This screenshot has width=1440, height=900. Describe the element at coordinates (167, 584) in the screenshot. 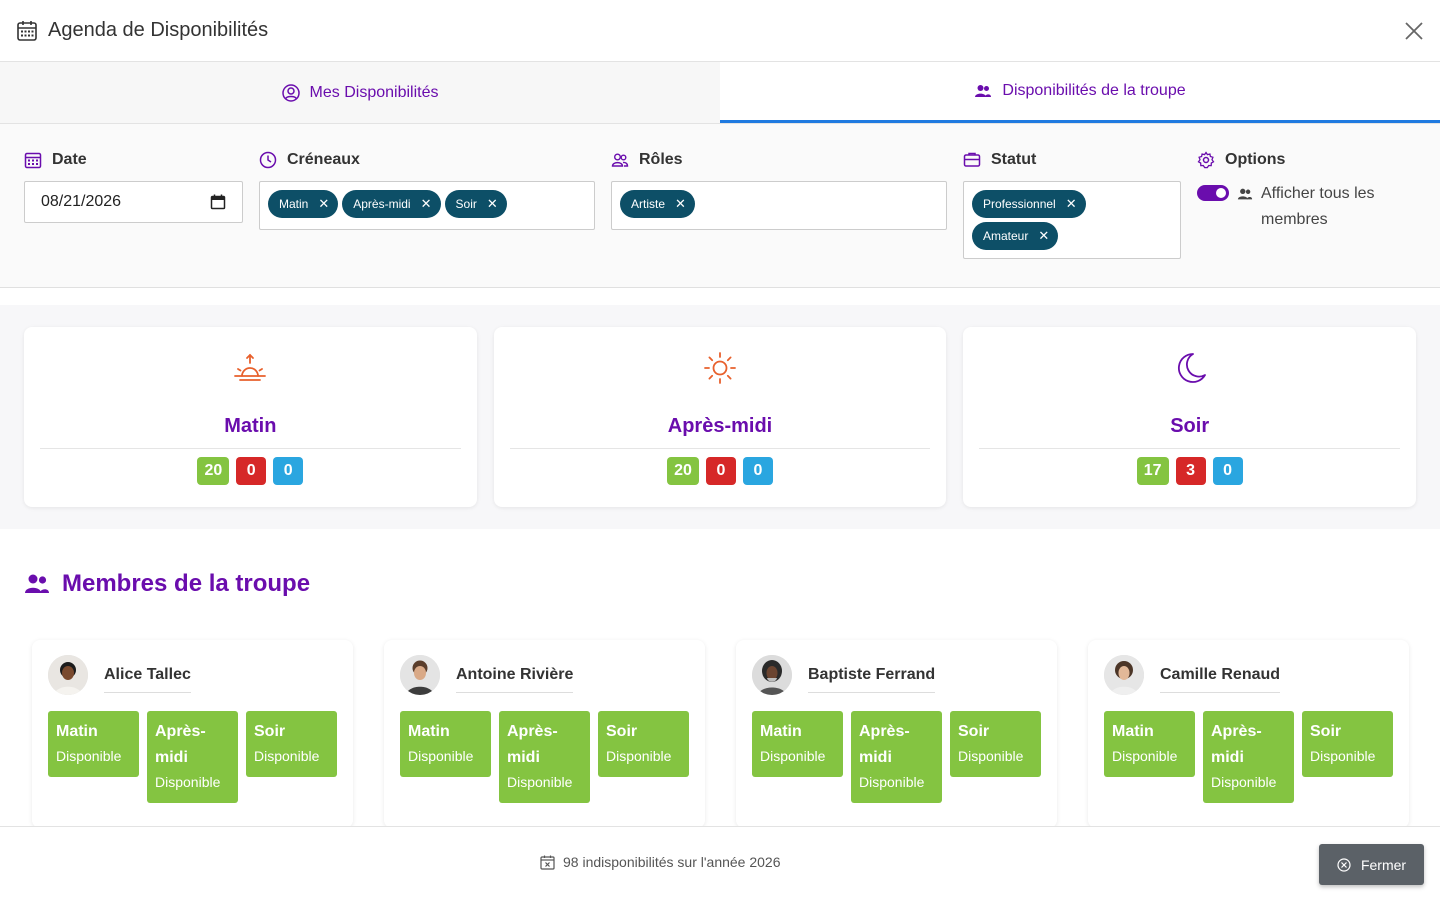

I see `members-section-title: Membres de la troupe` at that location.